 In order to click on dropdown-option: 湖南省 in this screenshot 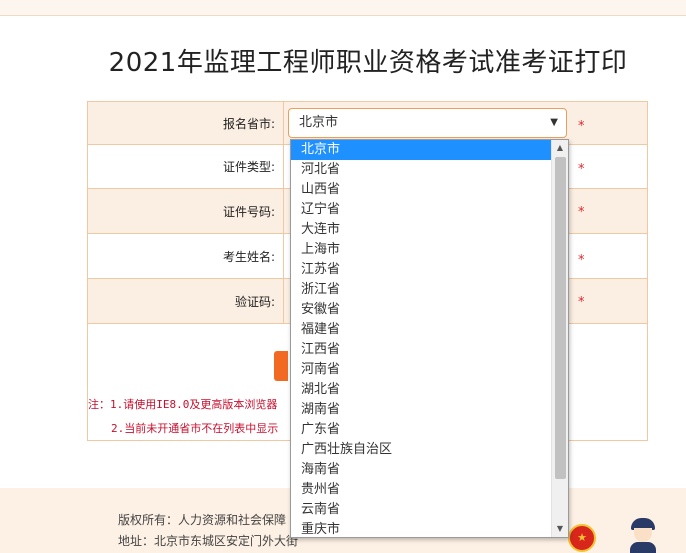, I will do `click(421, 410)`.